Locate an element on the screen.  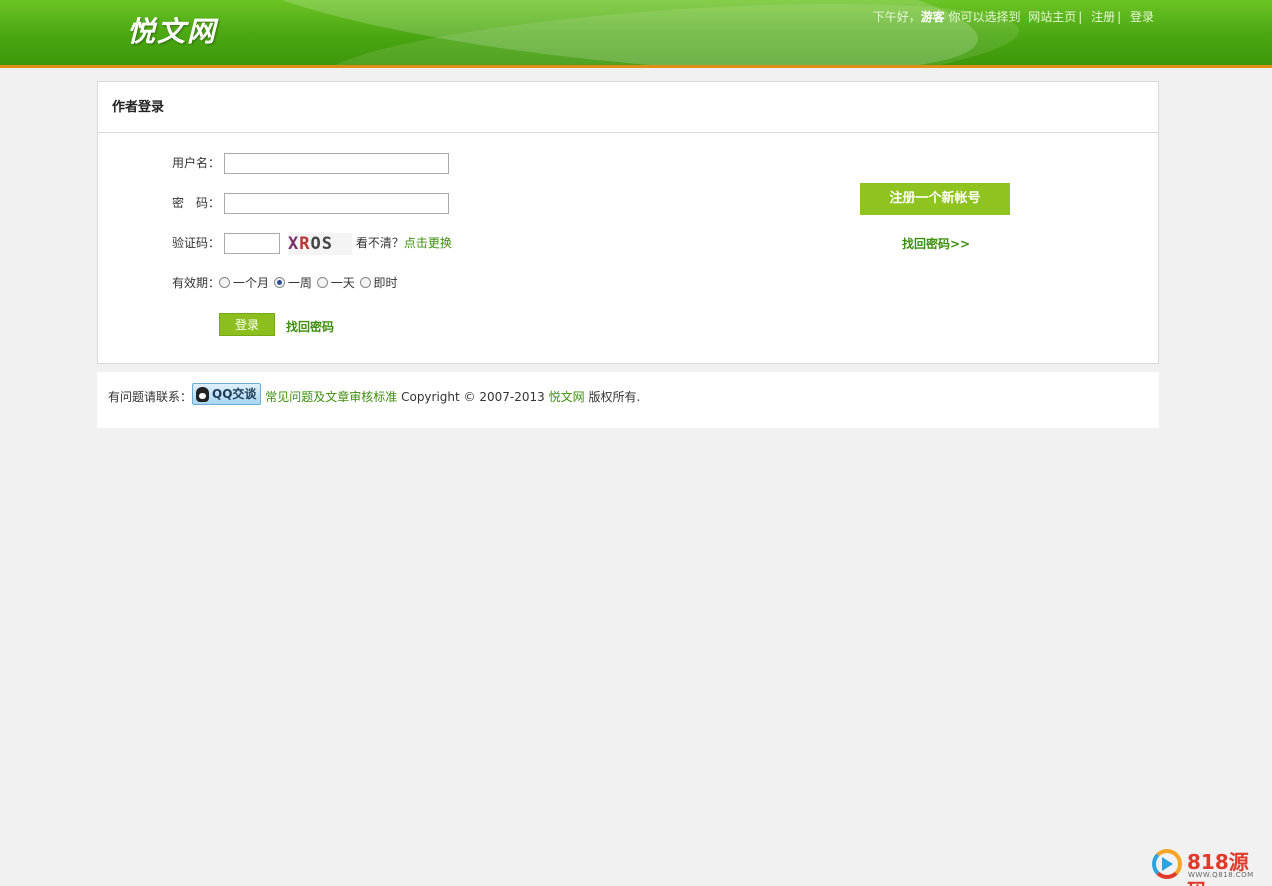
expiry-option-label: 一周 is located at coordinates (299, 283).